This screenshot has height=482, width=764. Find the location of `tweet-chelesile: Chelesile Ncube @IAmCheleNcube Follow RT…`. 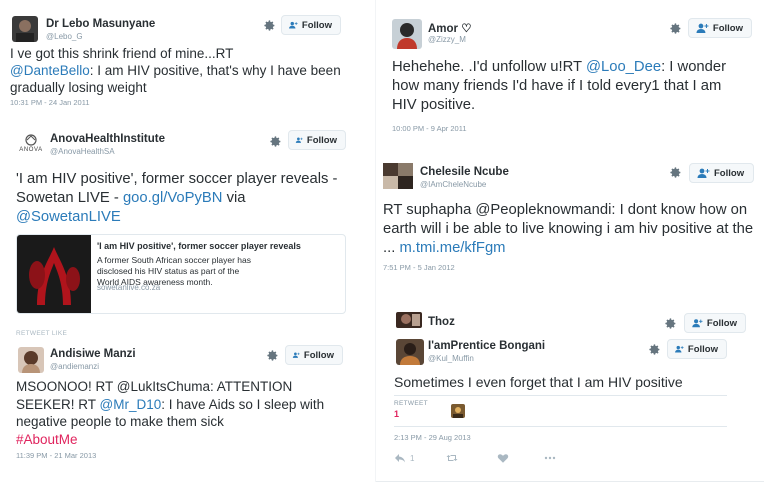

tweet-chelesile: Chelesile Ncube @IAmCheleNcube Follow RT… is located at coordinates (570, 217).